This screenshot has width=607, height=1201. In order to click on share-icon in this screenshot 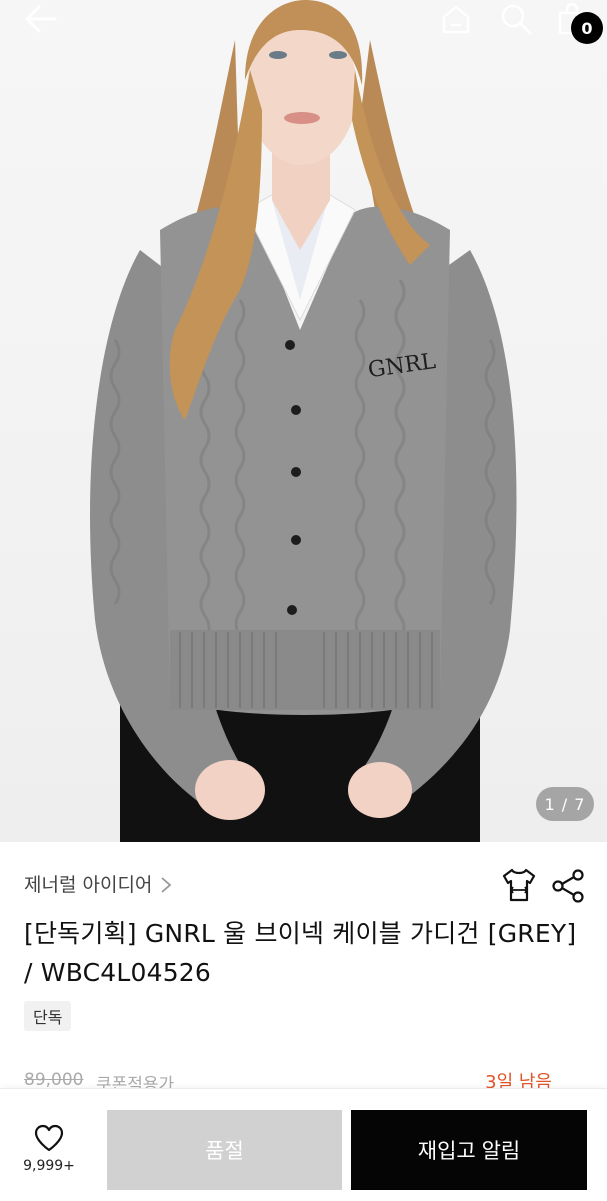, I will do `click(568, 886)`.